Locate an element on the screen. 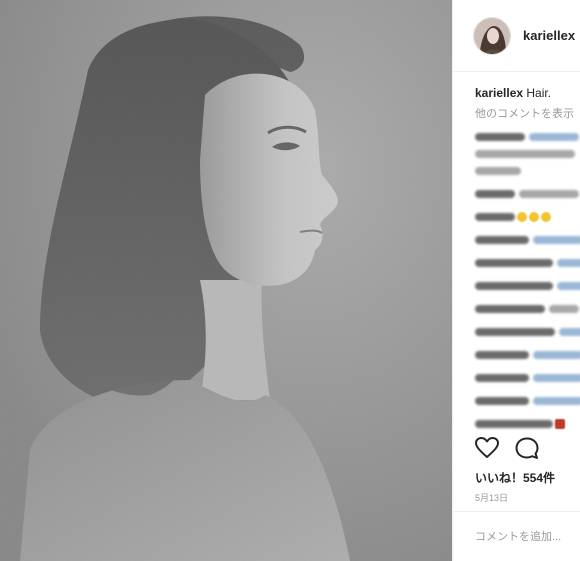  caption-username: kariellex is located at coordinates (499, 93).